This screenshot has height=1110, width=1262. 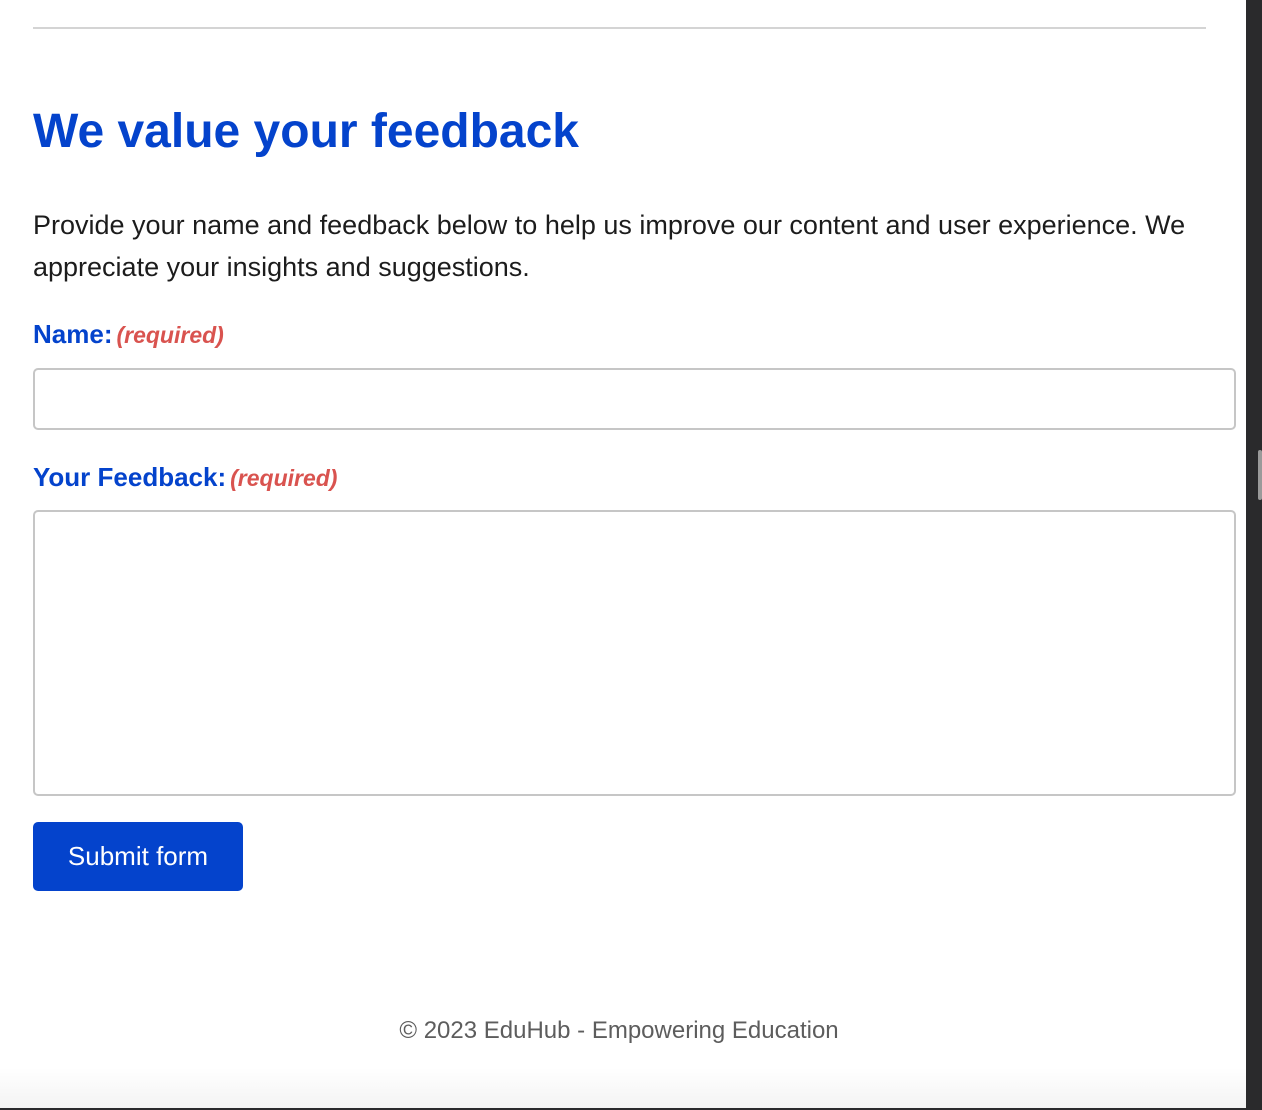 I want to click on name-required-note: (required), so click(x=170, y=335).